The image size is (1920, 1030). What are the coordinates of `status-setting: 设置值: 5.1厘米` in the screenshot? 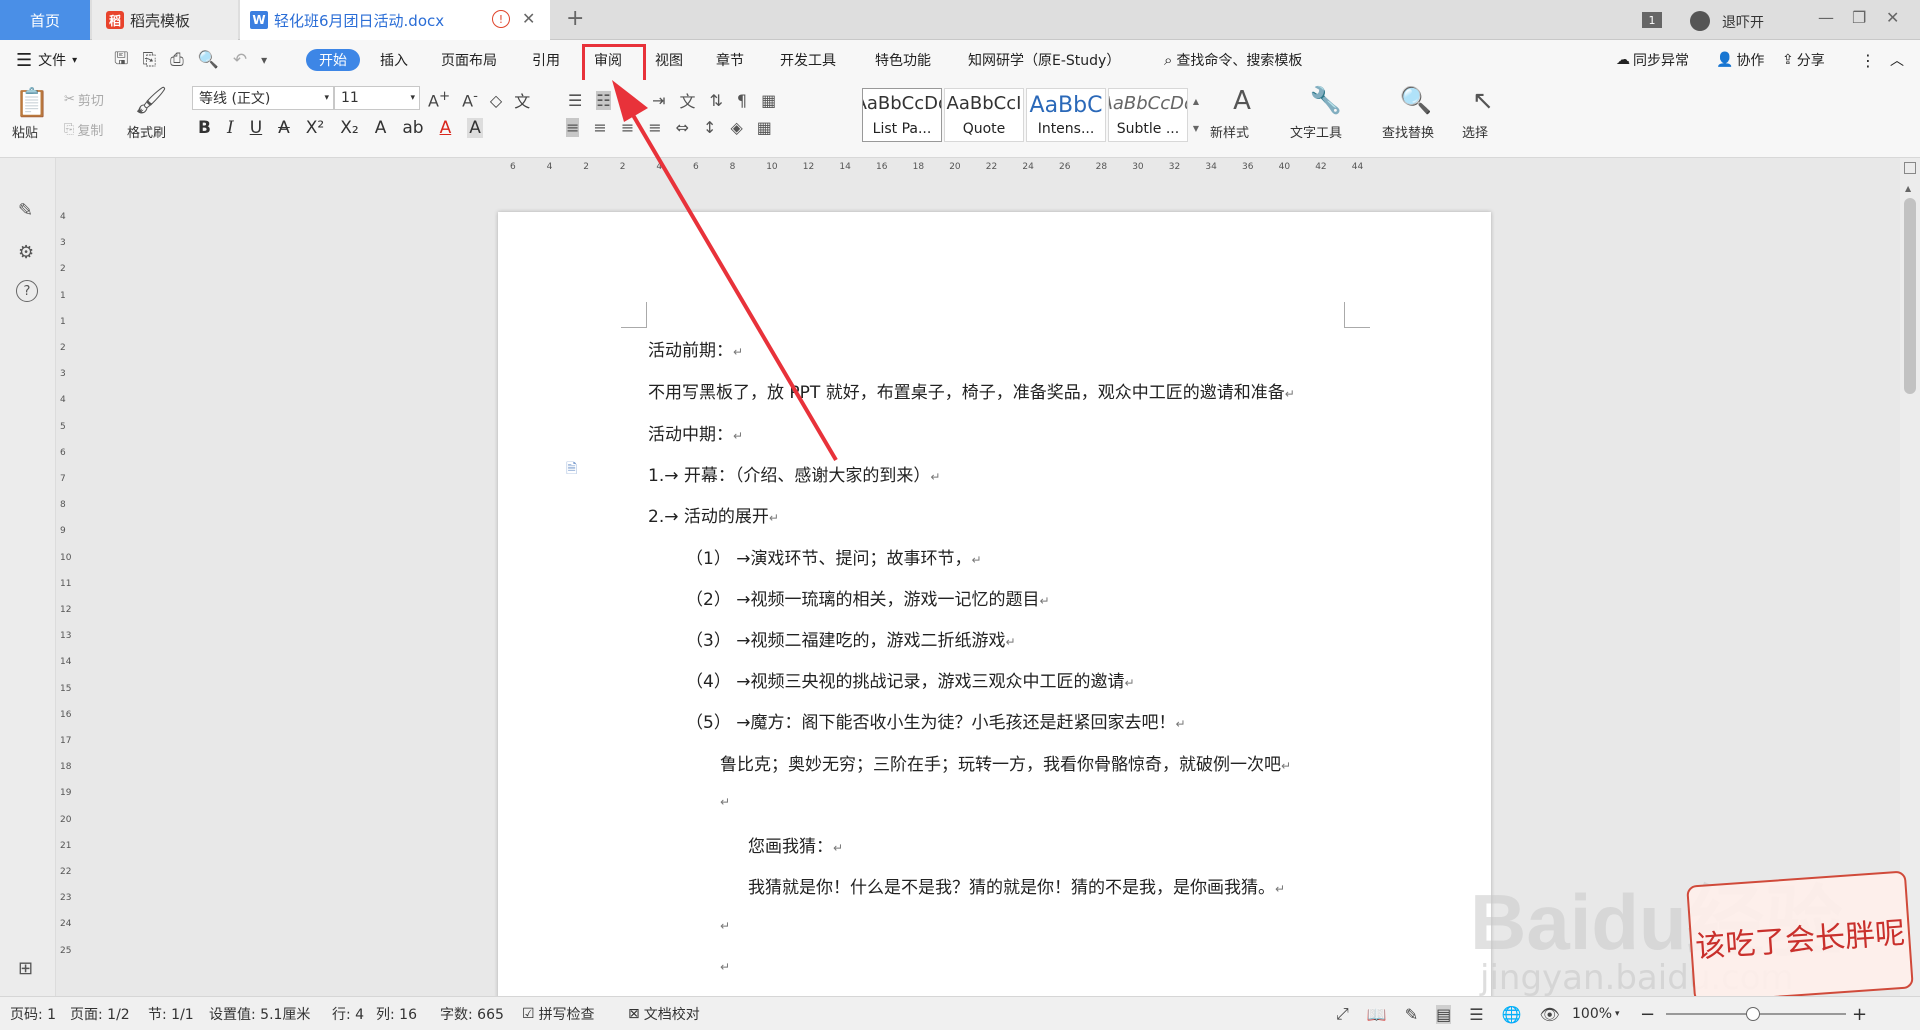 It's located at (259, 1013).